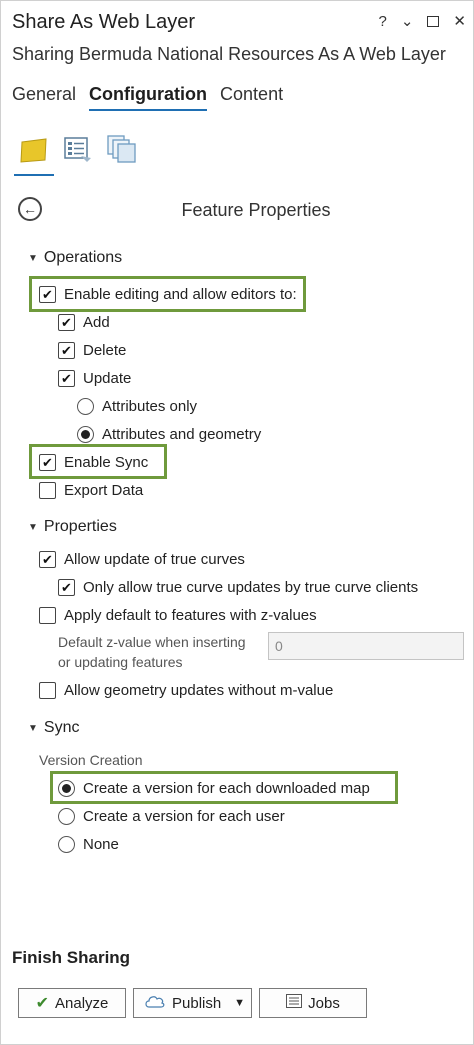 The height and width of the screenshot is (1045, 474). I want to click on layers-icon, so click(34, 148).